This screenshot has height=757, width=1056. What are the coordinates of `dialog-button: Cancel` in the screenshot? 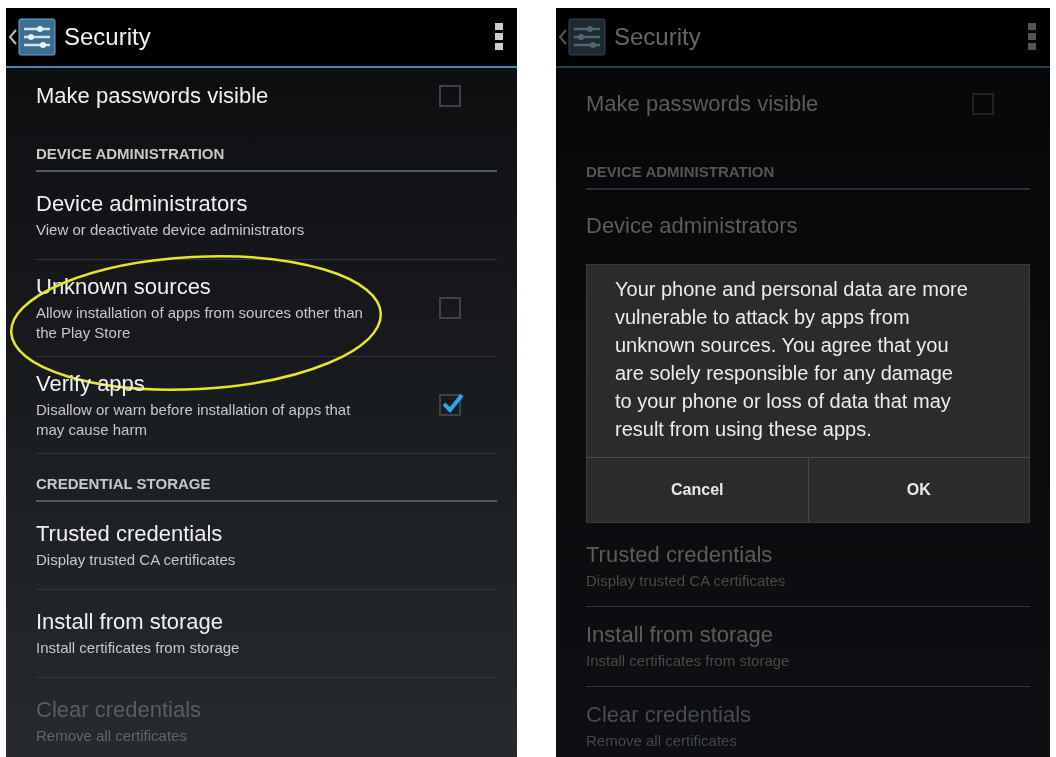 It's located at (697, 490).